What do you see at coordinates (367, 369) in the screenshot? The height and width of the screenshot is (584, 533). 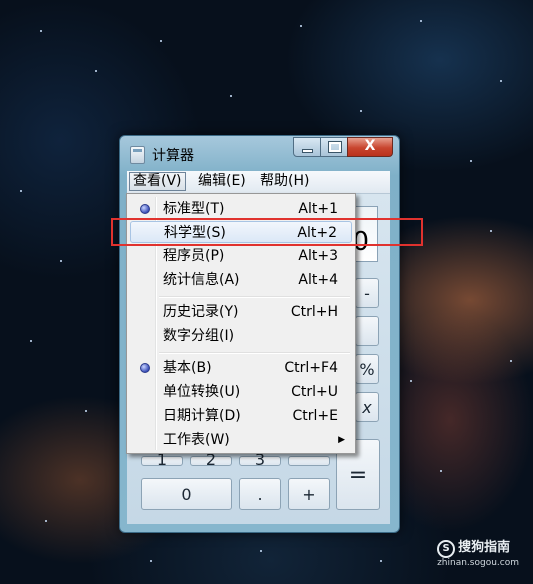 I see `key-partial-percent: %` at bounding box center [367, 369].